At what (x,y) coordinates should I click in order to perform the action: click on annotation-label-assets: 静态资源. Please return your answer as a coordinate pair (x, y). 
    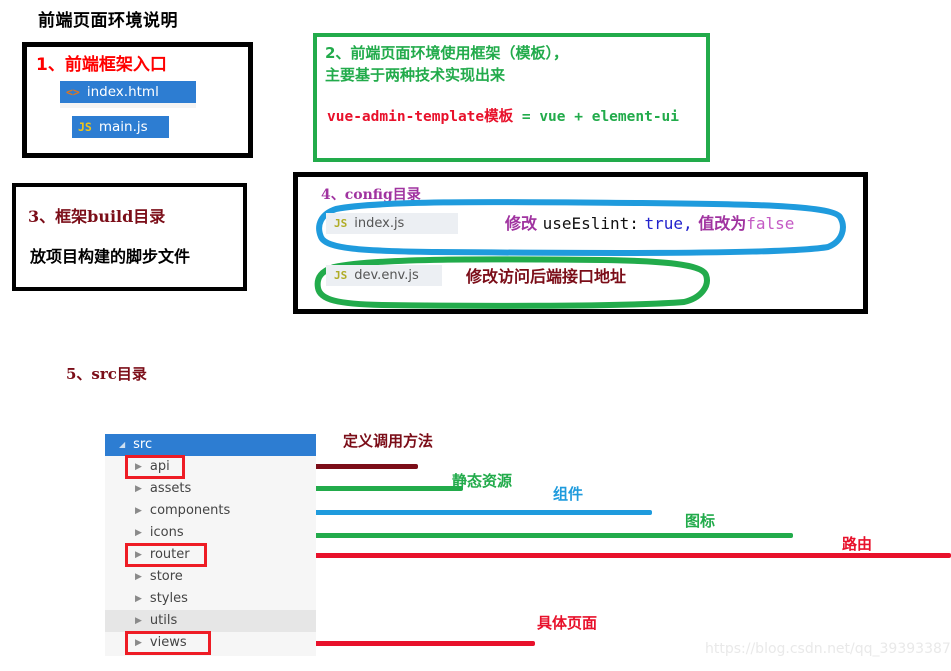
    Looking at the image, I should click on (482, 481).